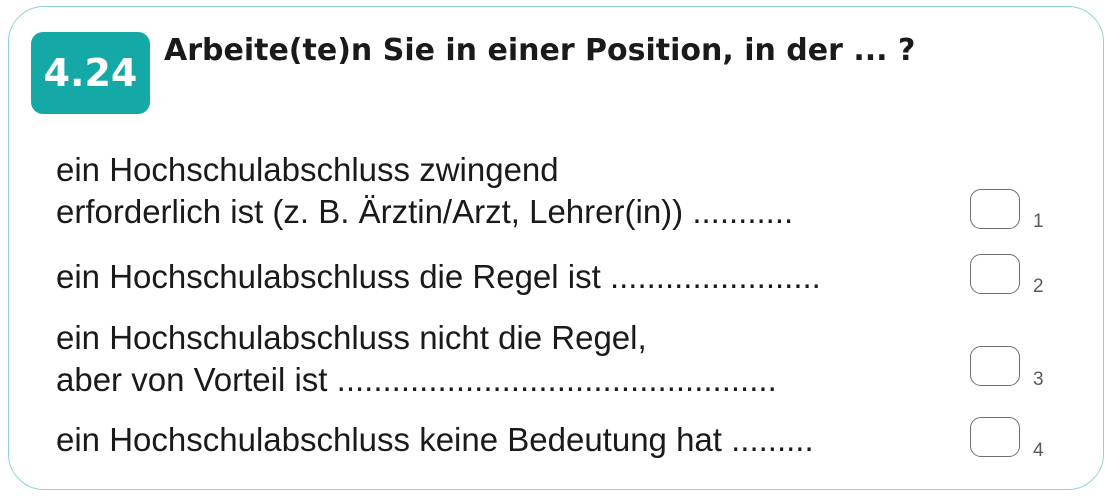 The height and width of the screenshot is (501, 1111). What do you see at coordinates (1038, 286) in the screenshot?
I see `answer-option-2-code: 2` at bounding box center [1038, 286].